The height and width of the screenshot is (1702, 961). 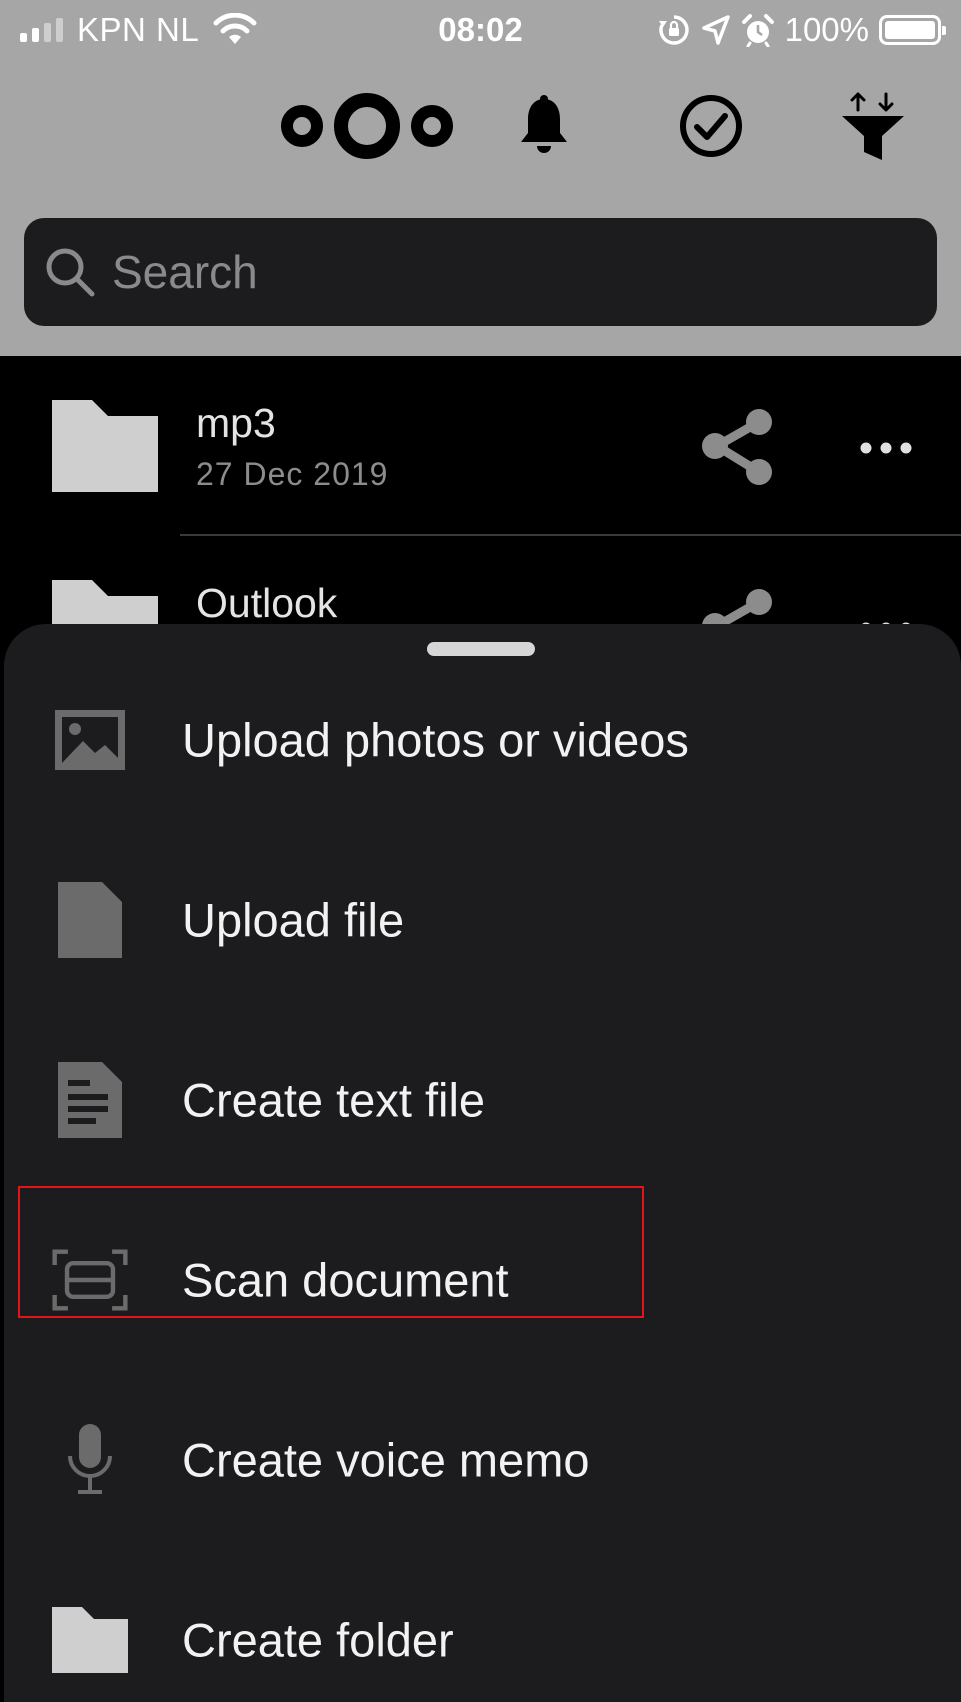 What do you see at coordinates (711, 126) in the screenshot?
I see `activity-check-icon` at bounding box center [711, 126].